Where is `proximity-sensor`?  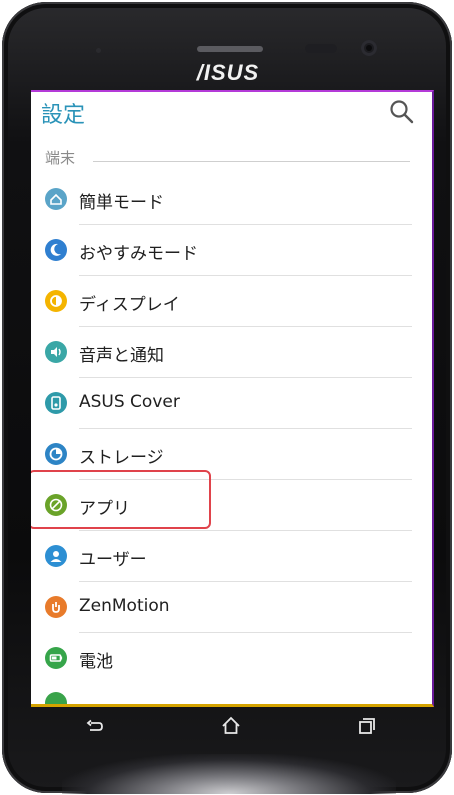 proximity-sensor is located at coordinates (321, 48).